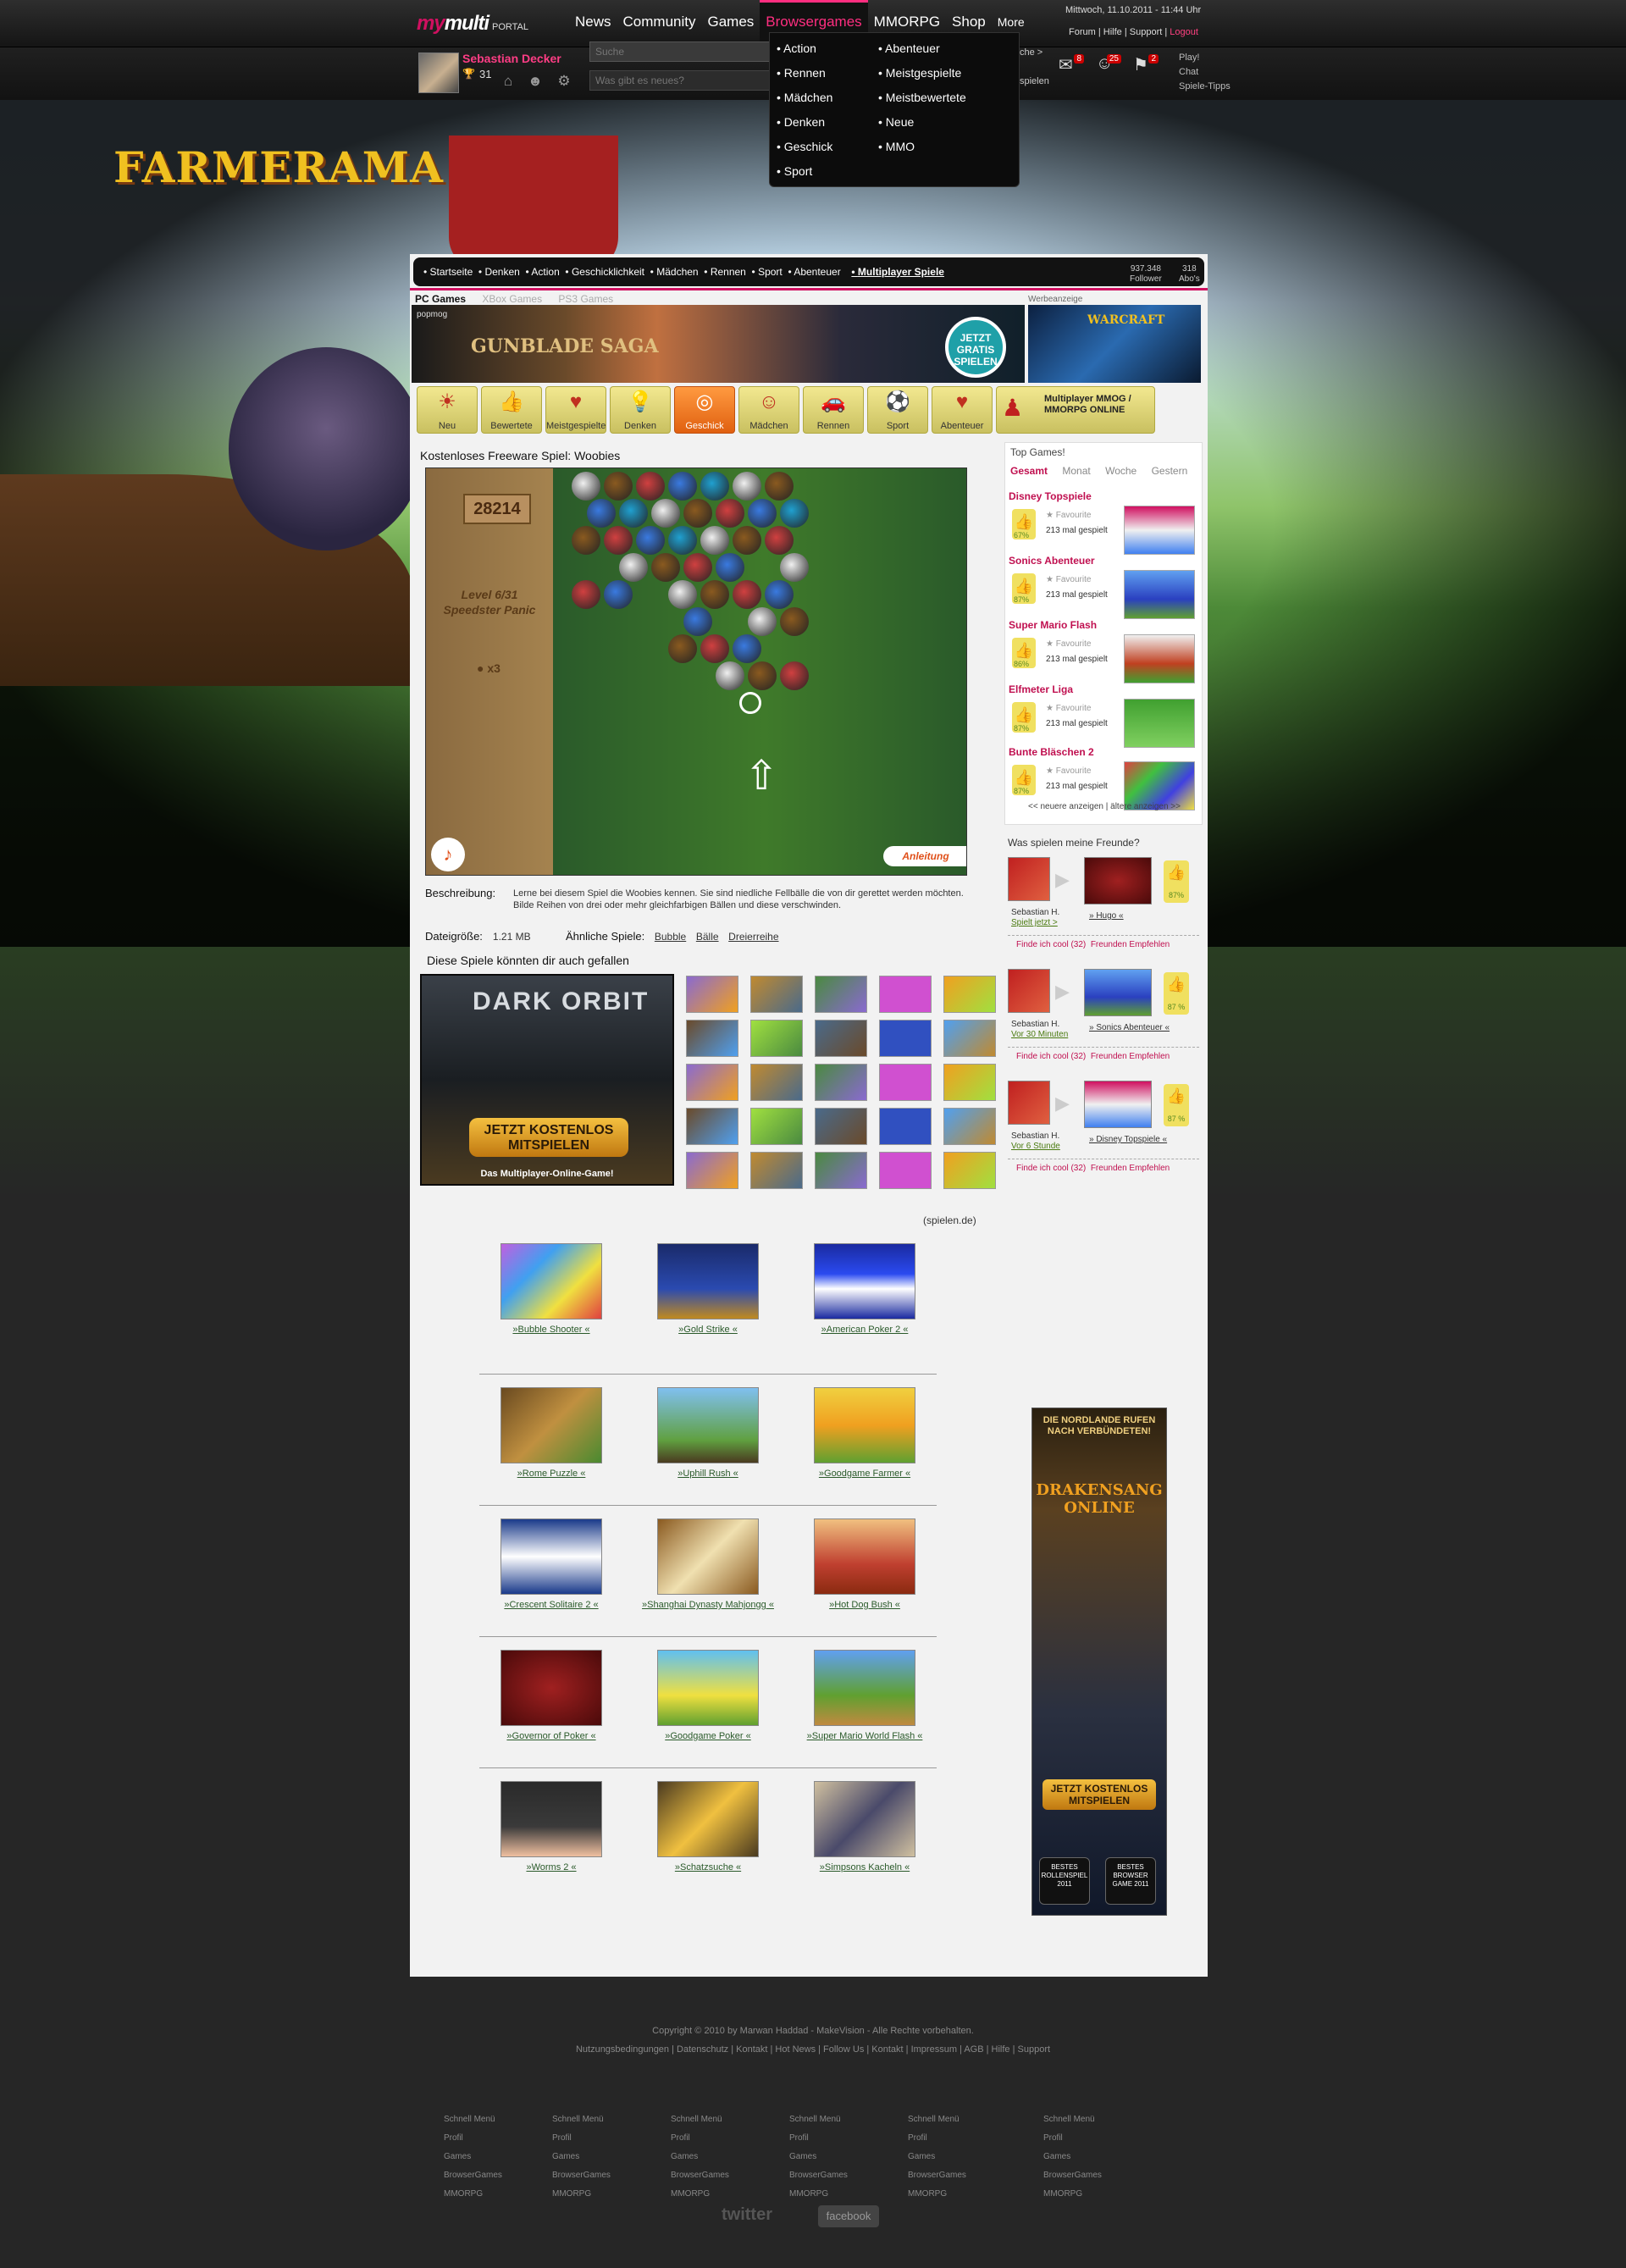 This screenshot has width=1626, height=2268. What do you see at coordinates (1075, 410) in the screenshot?
I see `tile-multiplayer: ♟ Multiplayer MMOG / MMORPG ONLINE` at bounding box center [1075, 410].